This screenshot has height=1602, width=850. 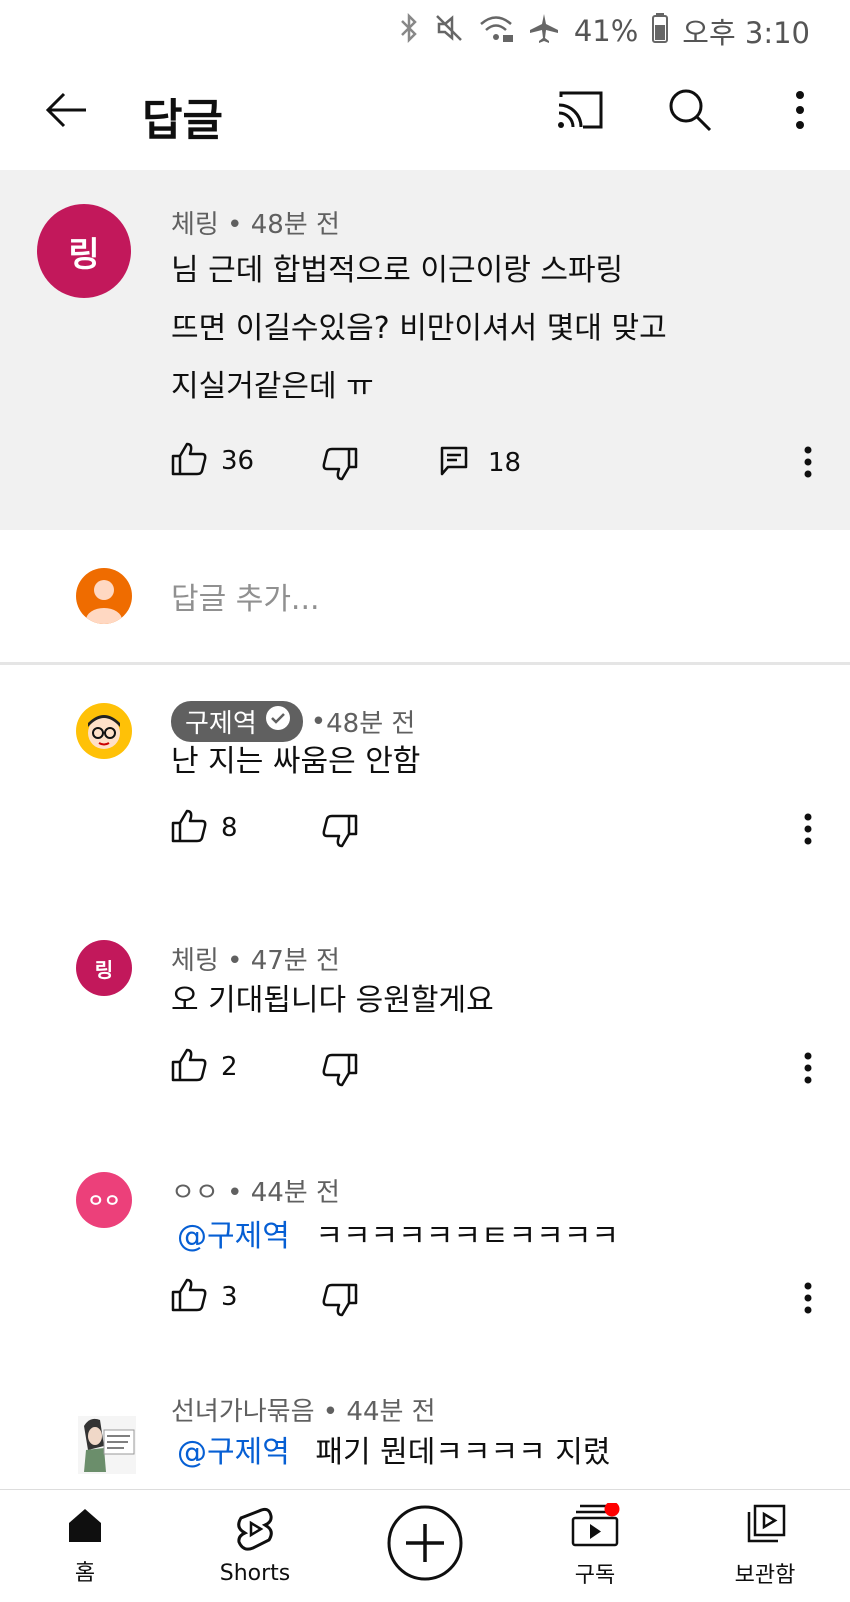 I want to click on author-name: 체링, so click(x=195, y=225).